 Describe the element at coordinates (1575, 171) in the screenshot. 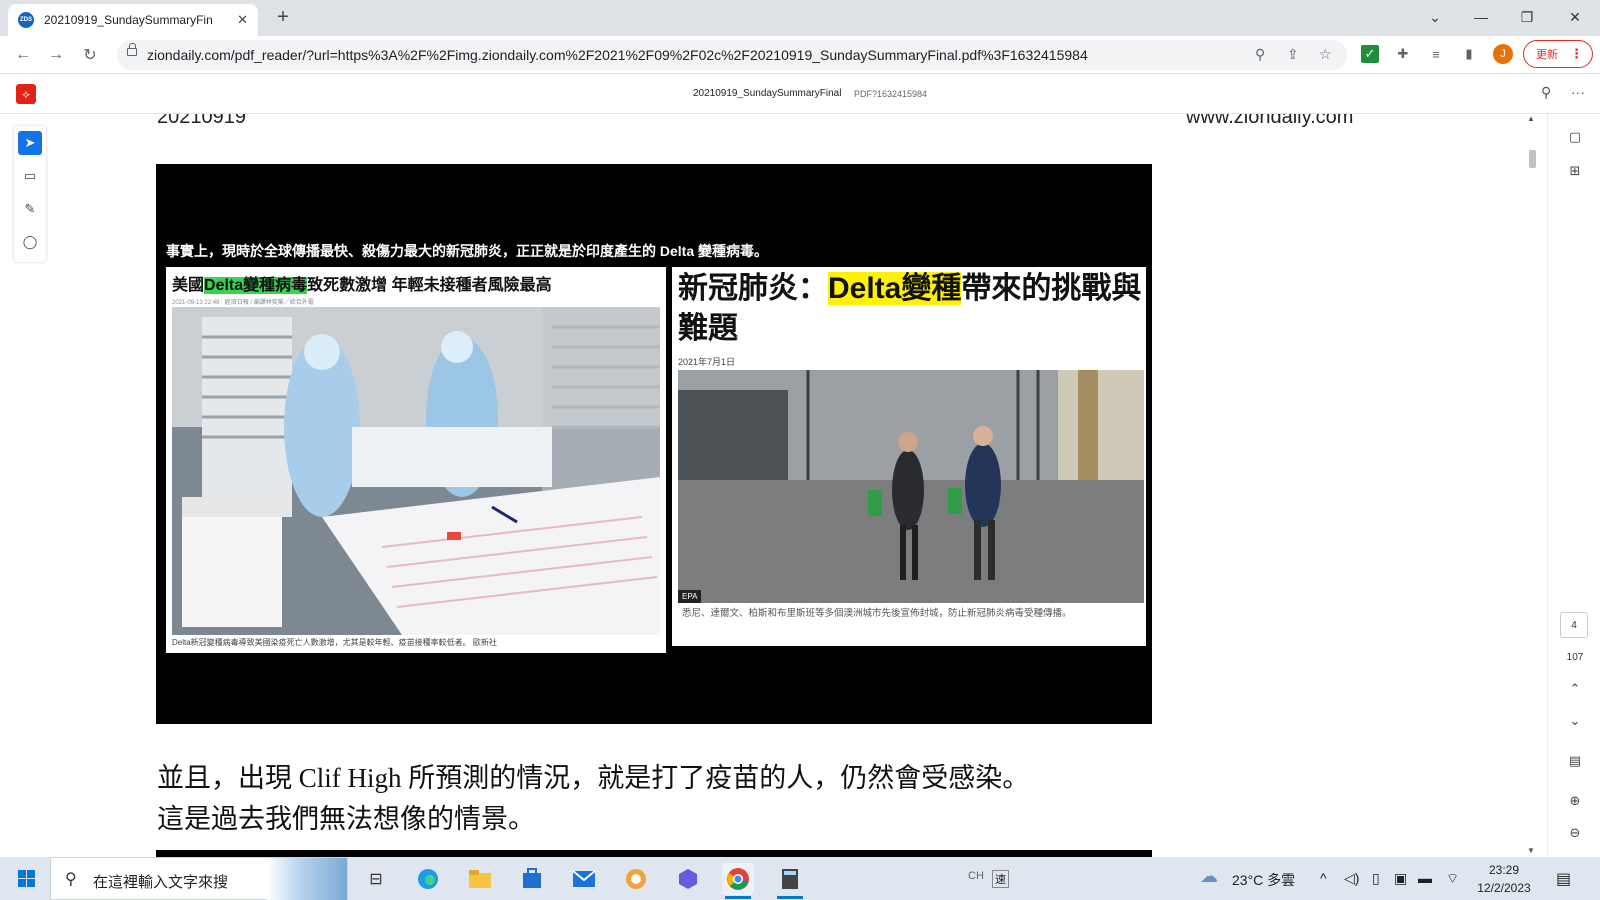

I see `thumbnails-icon: ⊞` at that location.